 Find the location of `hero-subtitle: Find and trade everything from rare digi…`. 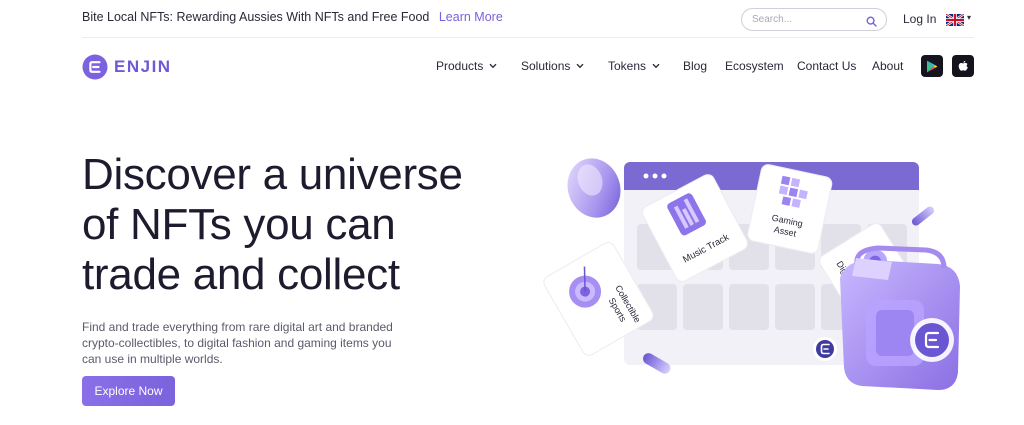

hero-subtitle: Find and trade everything from rare digi… is located at coordinates (237, 343).